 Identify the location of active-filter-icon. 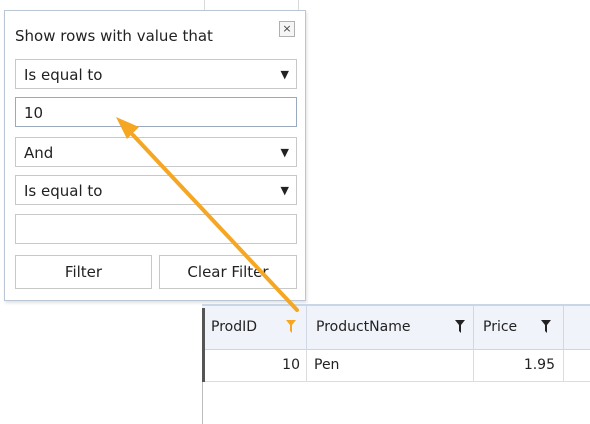
(291, 326).